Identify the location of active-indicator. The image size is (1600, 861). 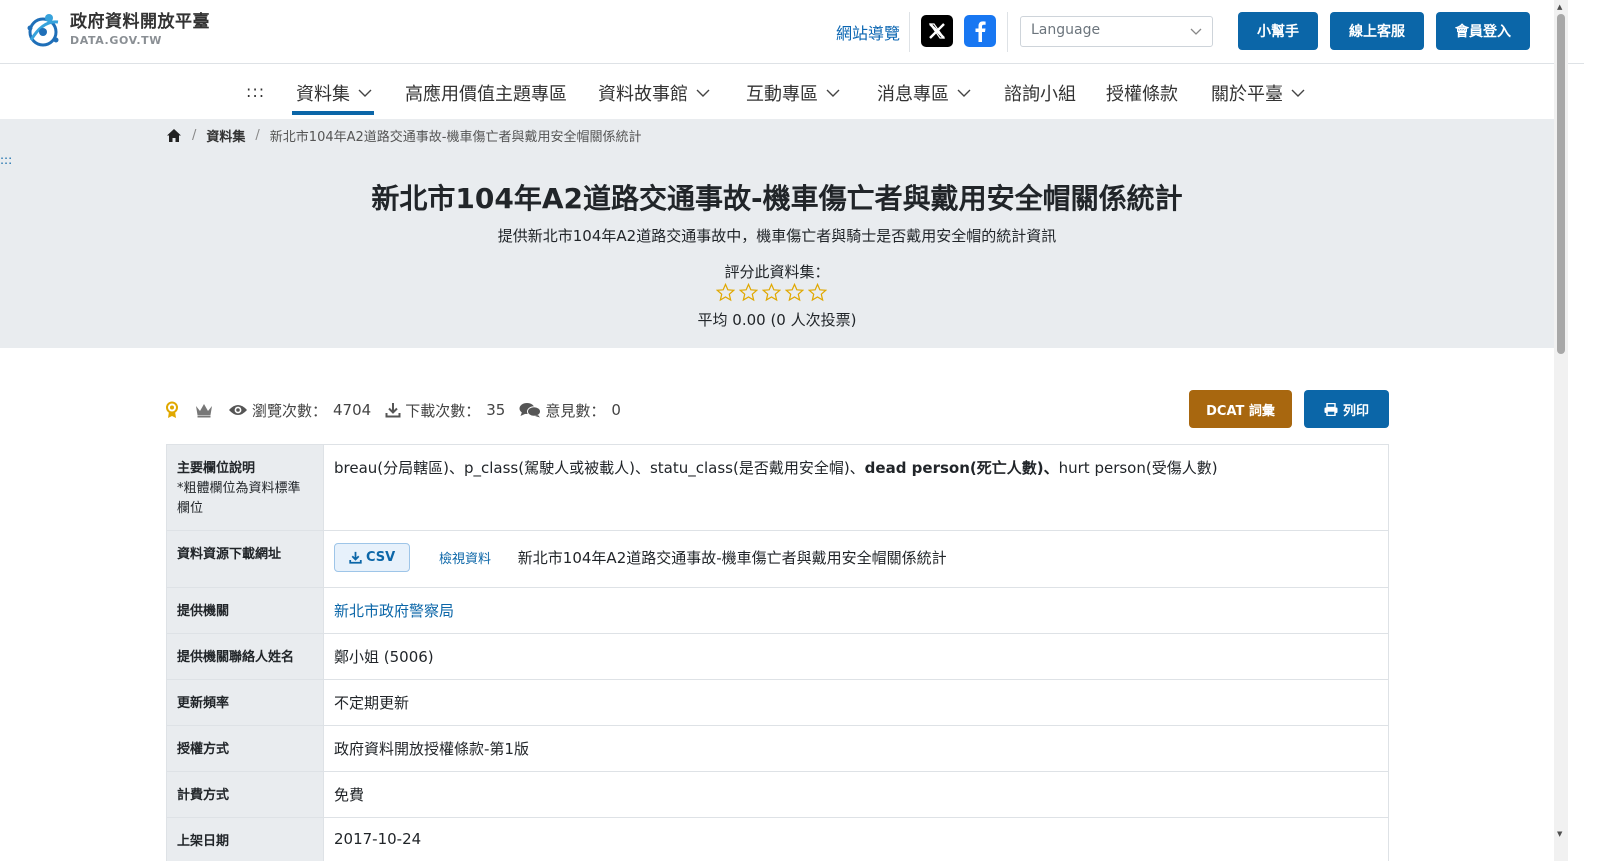
(333, 113).